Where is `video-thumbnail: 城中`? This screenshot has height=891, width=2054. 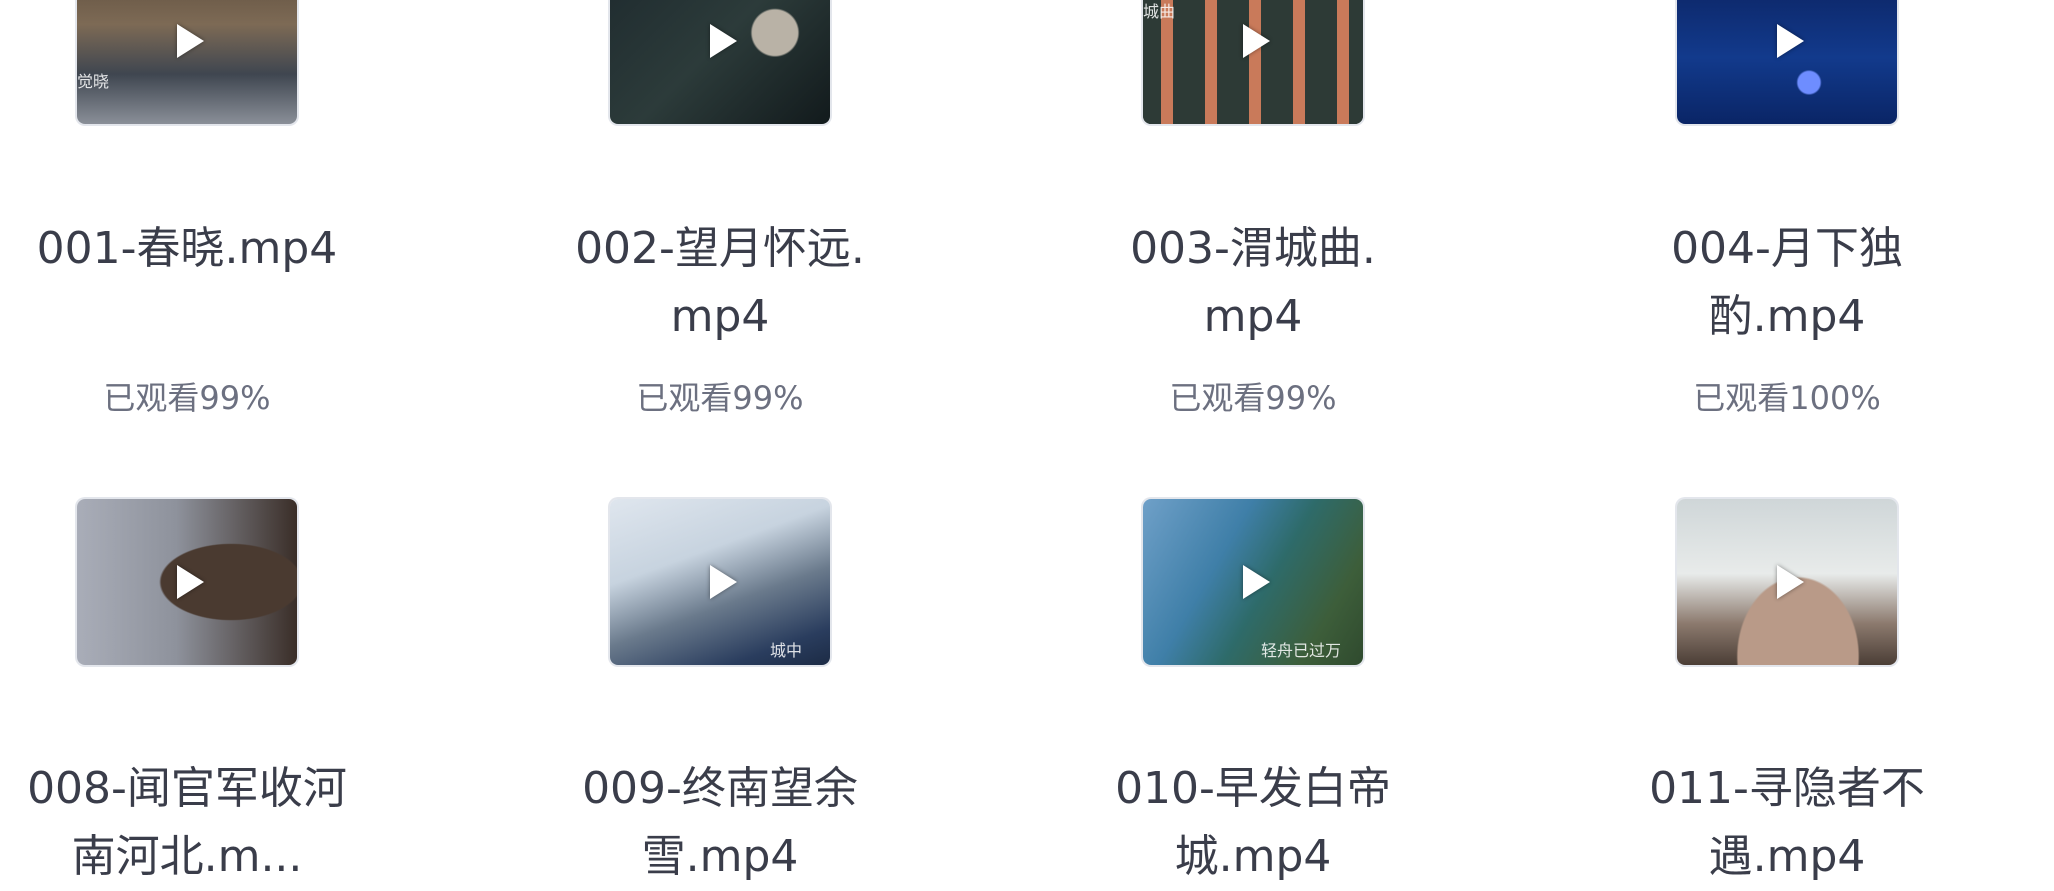 video-thumbnail: 城中 is located at coordinates (720, 582).